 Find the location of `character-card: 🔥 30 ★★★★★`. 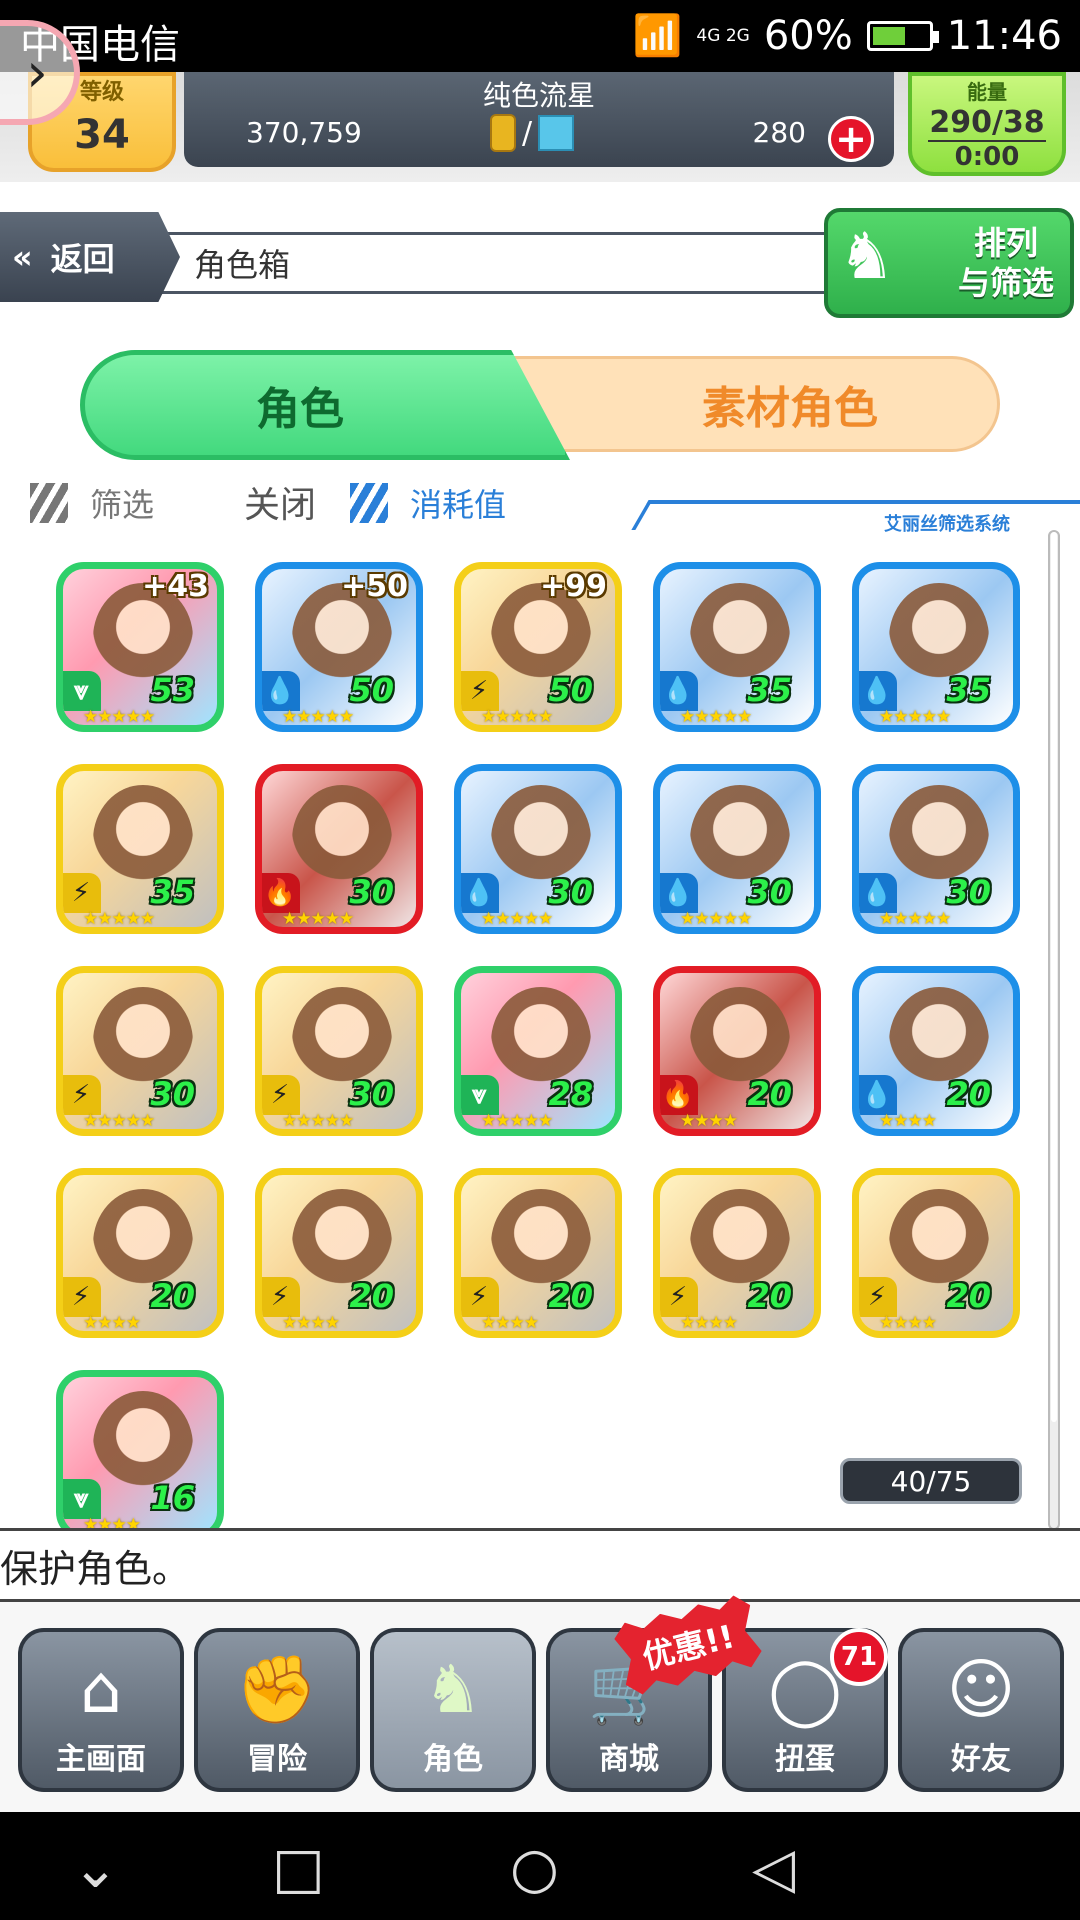

character-card: 🔥 30 ★★★★★ is located at coordinates (339, 849).